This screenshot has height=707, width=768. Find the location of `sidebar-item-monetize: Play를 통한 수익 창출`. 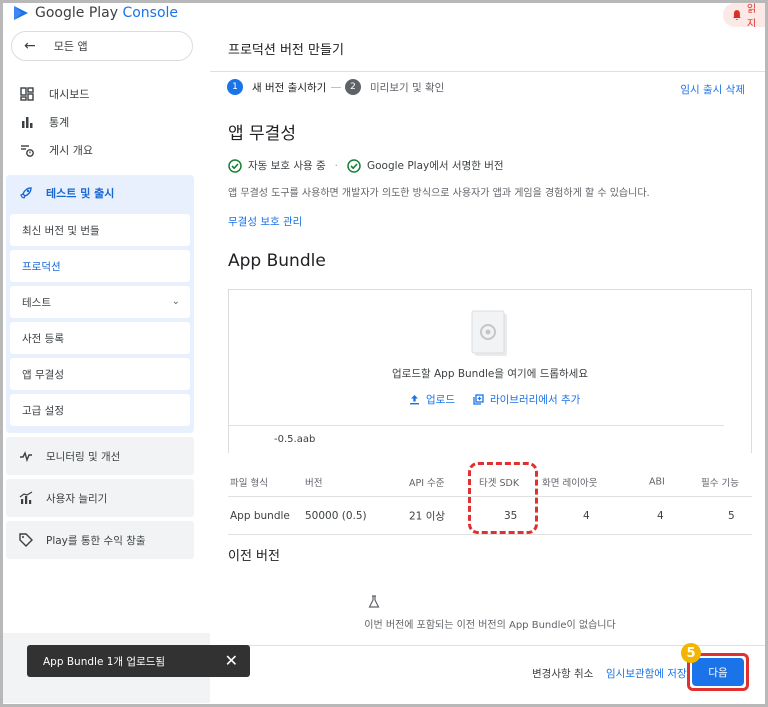

sidebar-item-monetize: Play를 통한 수익 창출 is located at coordinates (100, 540).